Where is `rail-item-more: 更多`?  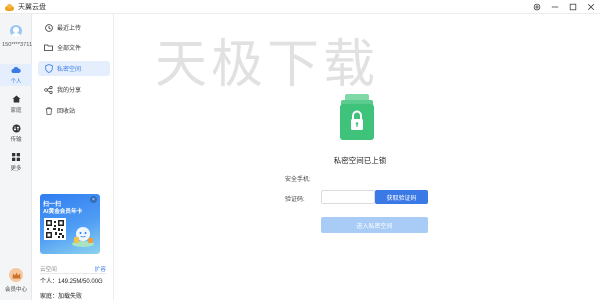 rail-item-more: 更多 is located at coordinates (16, 162).